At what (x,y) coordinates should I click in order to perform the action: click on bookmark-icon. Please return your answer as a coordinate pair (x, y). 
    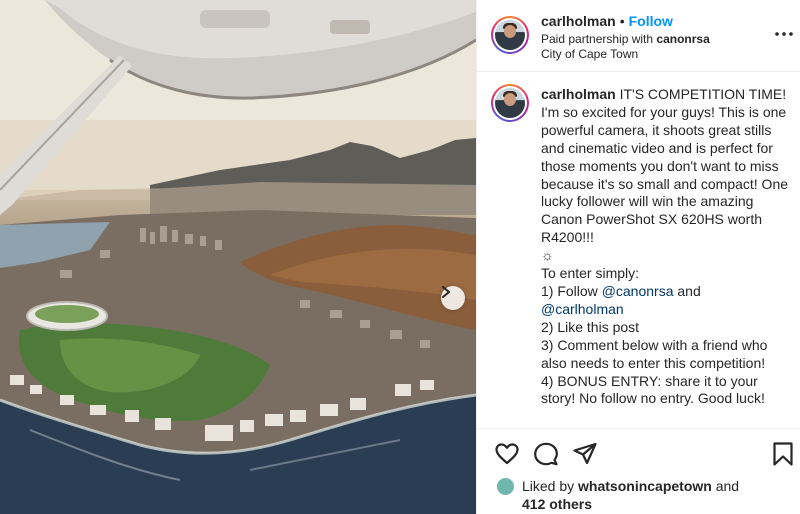
    Looking at the image, I should click on (783, 454).